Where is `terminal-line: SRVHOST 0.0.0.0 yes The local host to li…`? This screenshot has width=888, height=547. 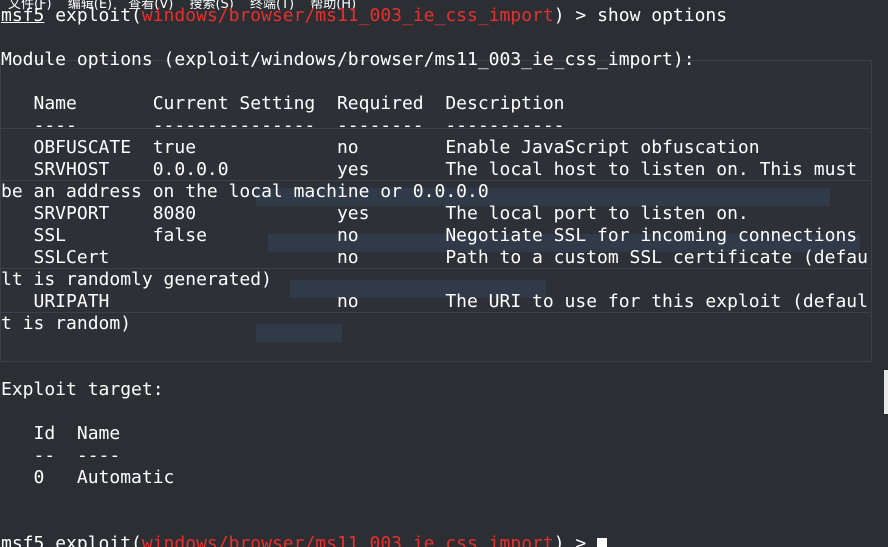 terminal-line: SRVHOST 0.0.0.0 yes The local host to li… is located at coordinates (429, 170).